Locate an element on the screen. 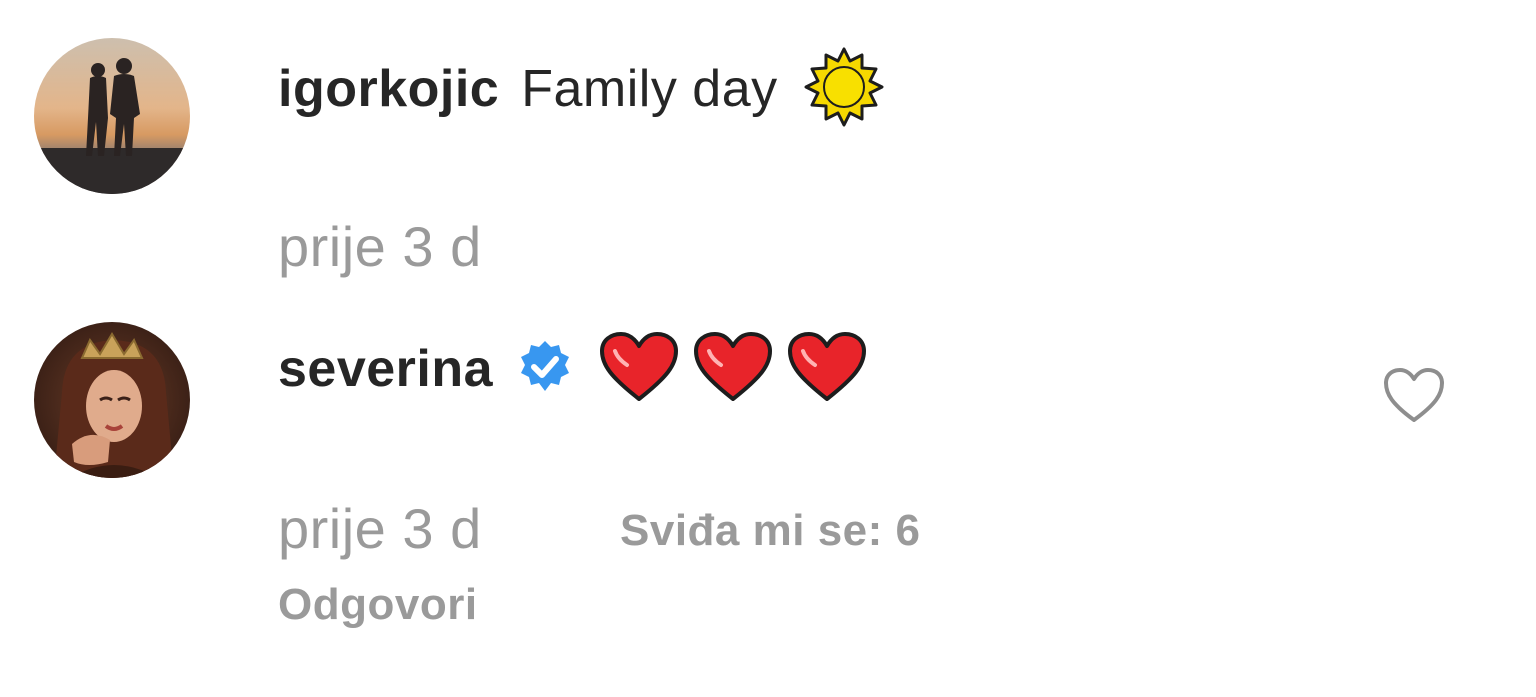  avatar-igorkojic is located at coordinates (112, 116).